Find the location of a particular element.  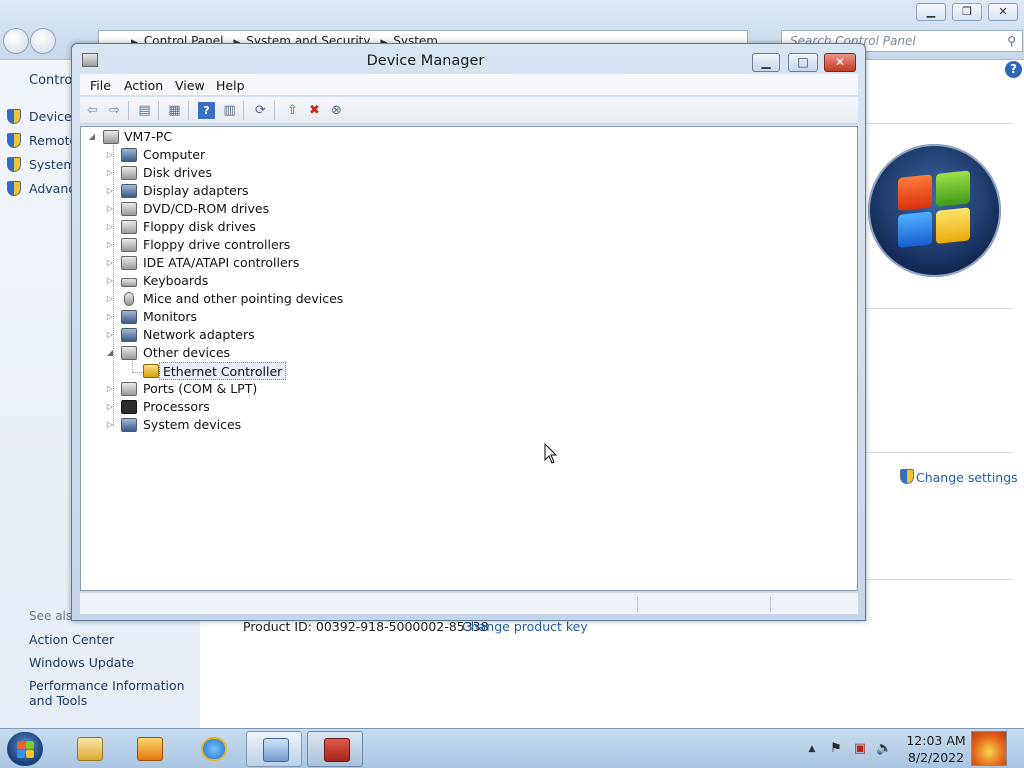

back-nav-button is located at coordinates (16, 41).